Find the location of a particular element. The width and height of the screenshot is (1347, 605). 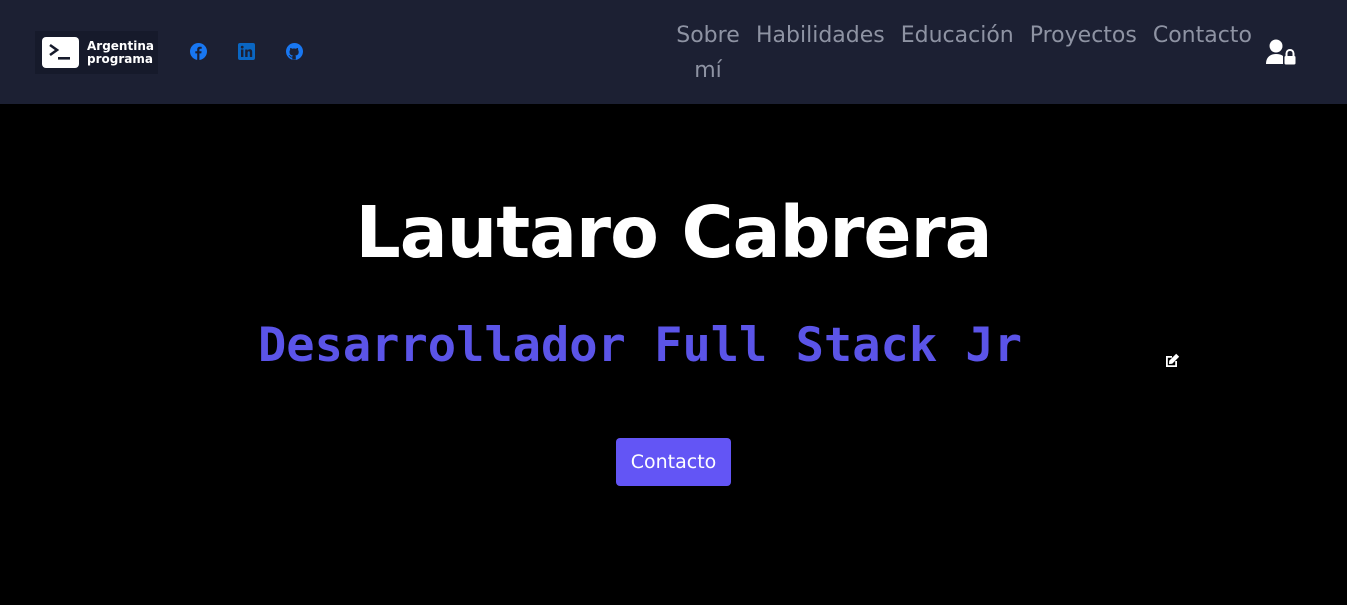

edit-button is located at coordinates (1172, 361).